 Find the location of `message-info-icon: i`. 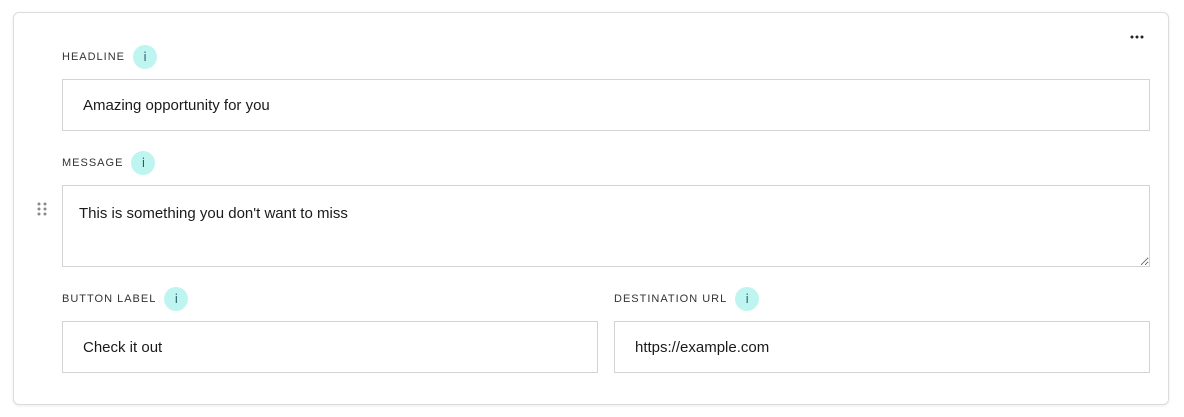

message-info-icon: i is located at coordinates (143, 163).